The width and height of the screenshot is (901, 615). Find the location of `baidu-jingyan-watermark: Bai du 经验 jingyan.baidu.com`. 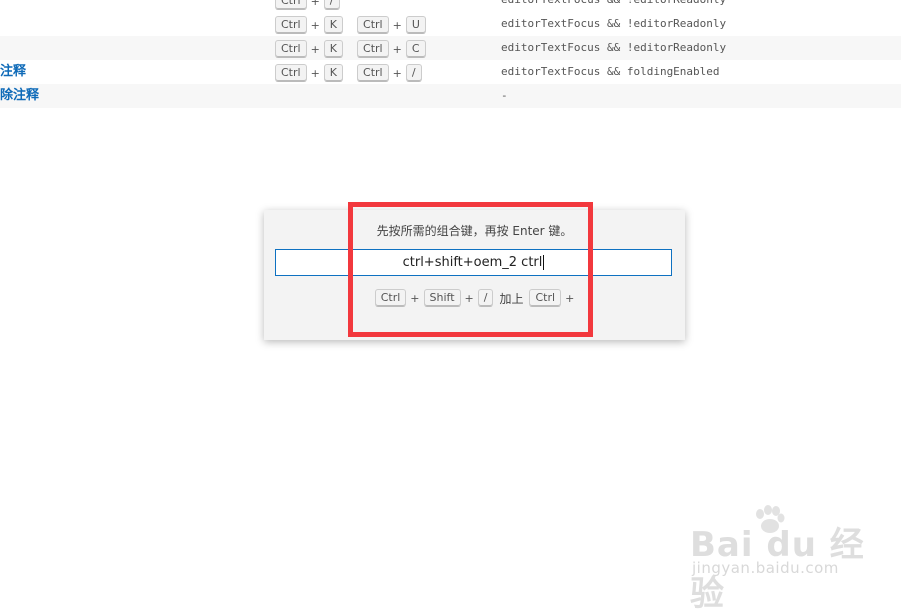

baidu-jingyan-watermark: Bai du 经验 jingyan.baidu.com is located at coordinates (790, 559).